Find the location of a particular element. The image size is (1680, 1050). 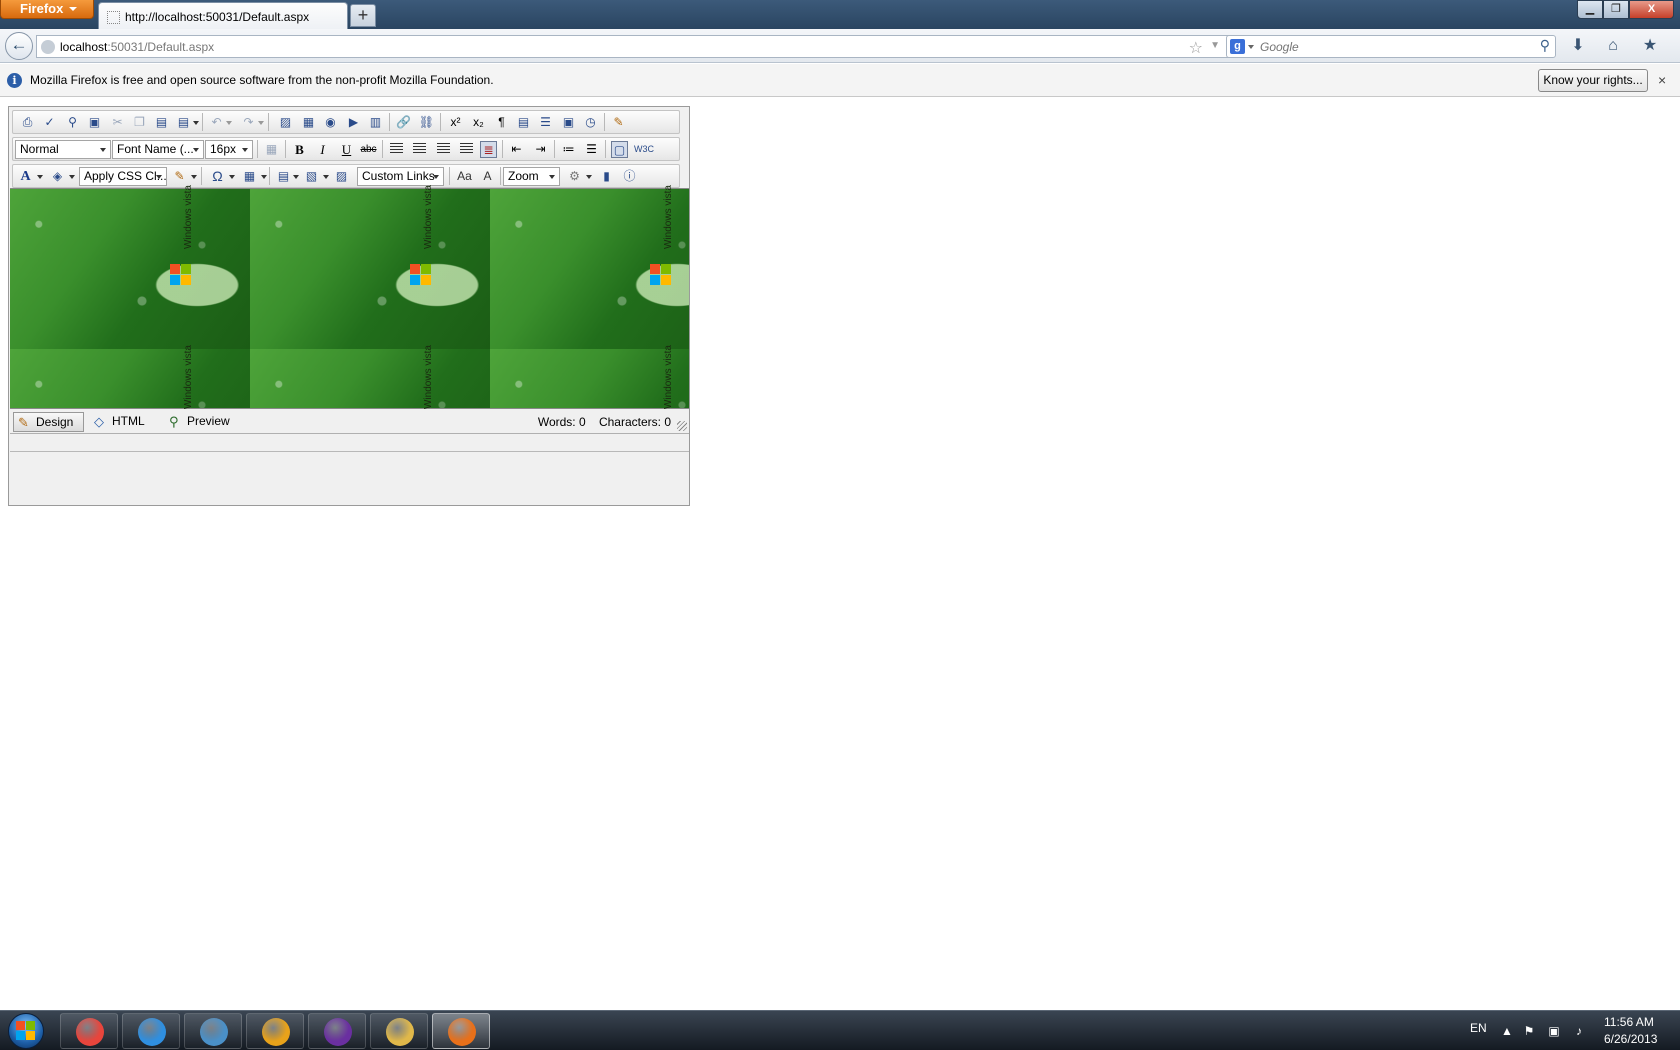

downloads-icon: ⬇ is located at coordinates (1578, 46).